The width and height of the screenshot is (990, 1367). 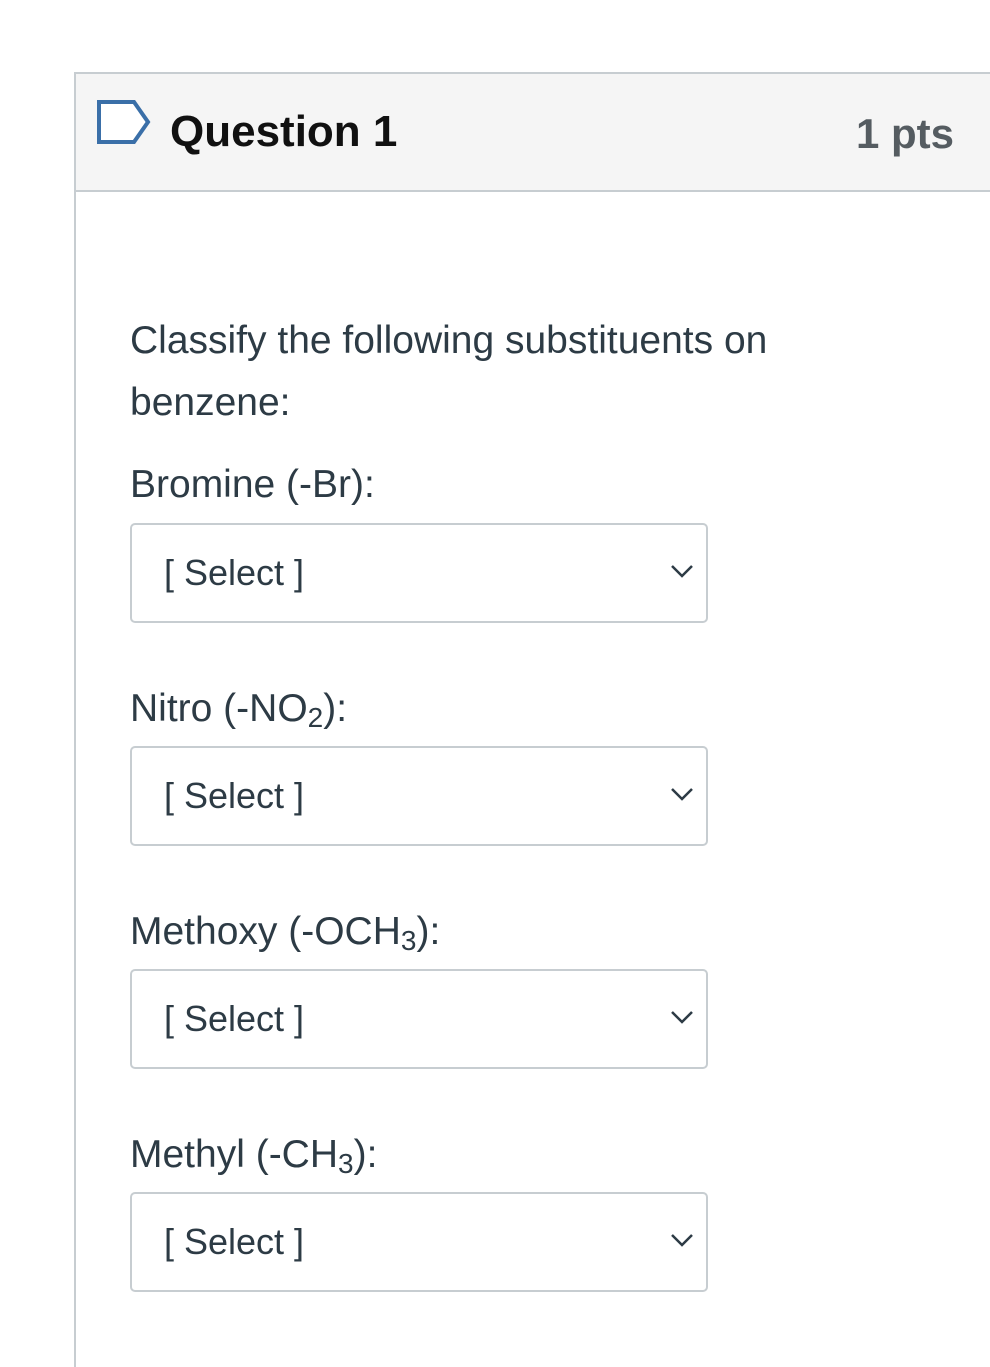 What do you see at coordinates (219, 708) in the screenshot?
I see `label-text: Nitro (-NO` at bounding box center [219, 708].